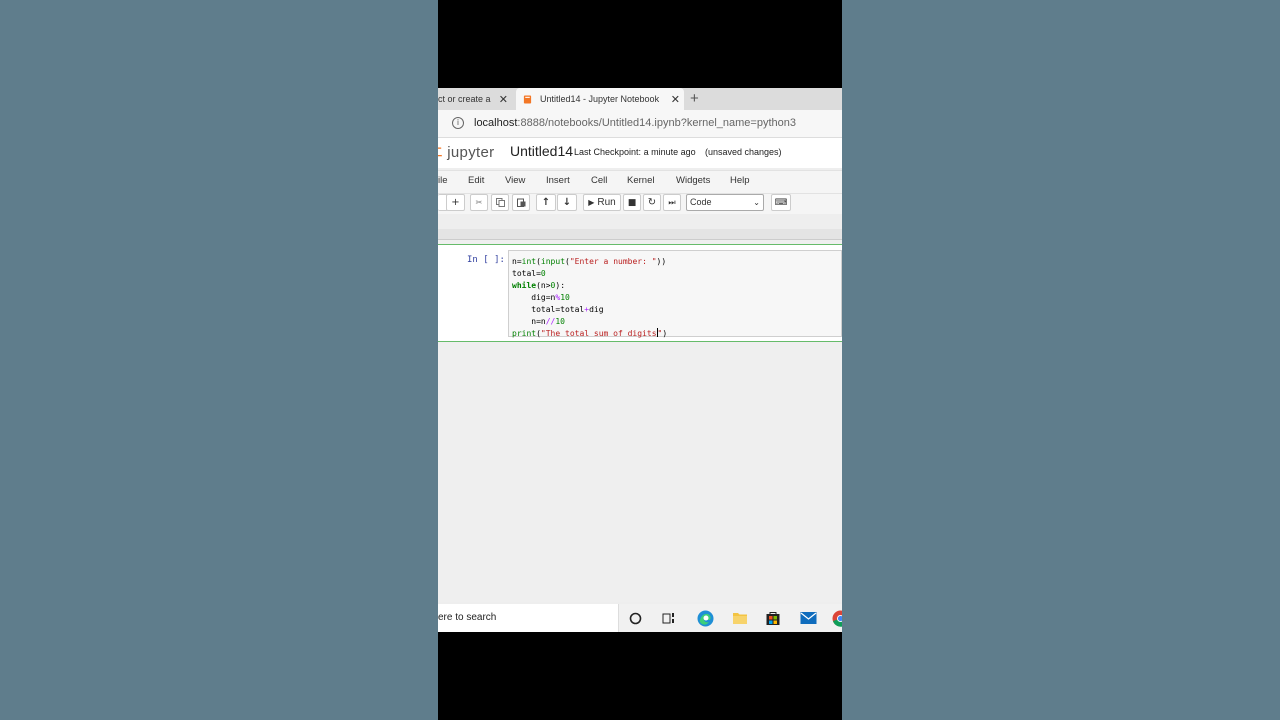 The height and width of the screenshot is (720, 1280). Describe the element at coordinates (458, 123) in the screenshot. I see `info-icon: i` at that location.